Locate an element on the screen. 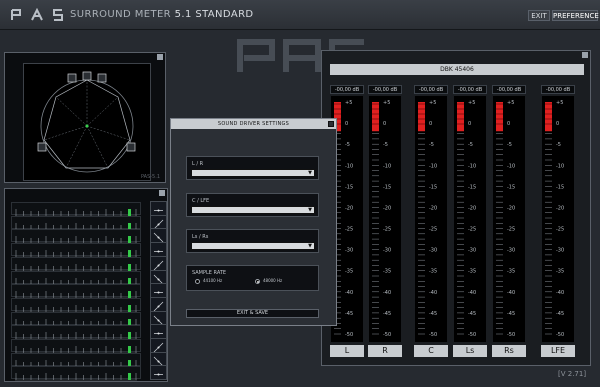 Image resolution: width=600 pixels, height=387 pixels. channel-name-button: C is located at coordinates (431, 351).